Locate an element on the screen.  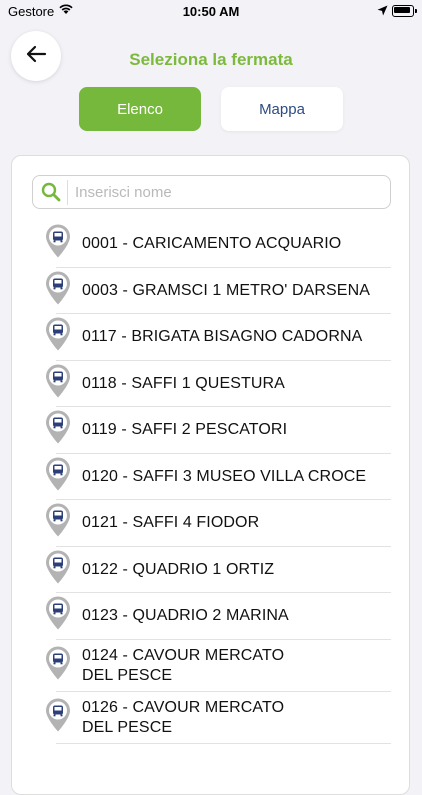
battery-icon is located at coordinates (404, 11).